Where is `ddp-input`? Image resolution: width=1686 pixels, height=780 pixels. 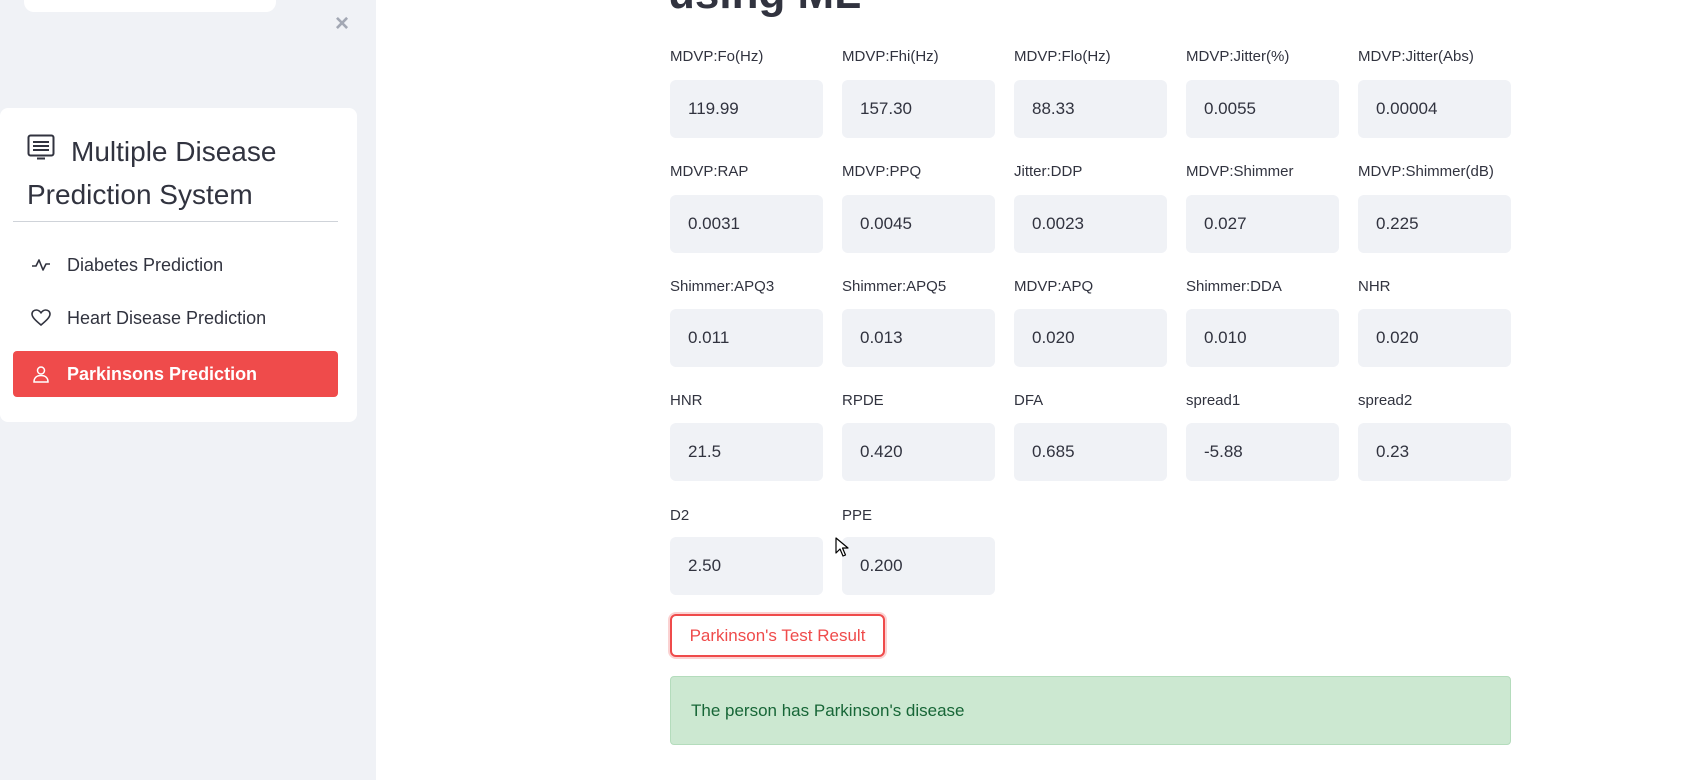 ddp-input is located at coordinates (1090, 224).